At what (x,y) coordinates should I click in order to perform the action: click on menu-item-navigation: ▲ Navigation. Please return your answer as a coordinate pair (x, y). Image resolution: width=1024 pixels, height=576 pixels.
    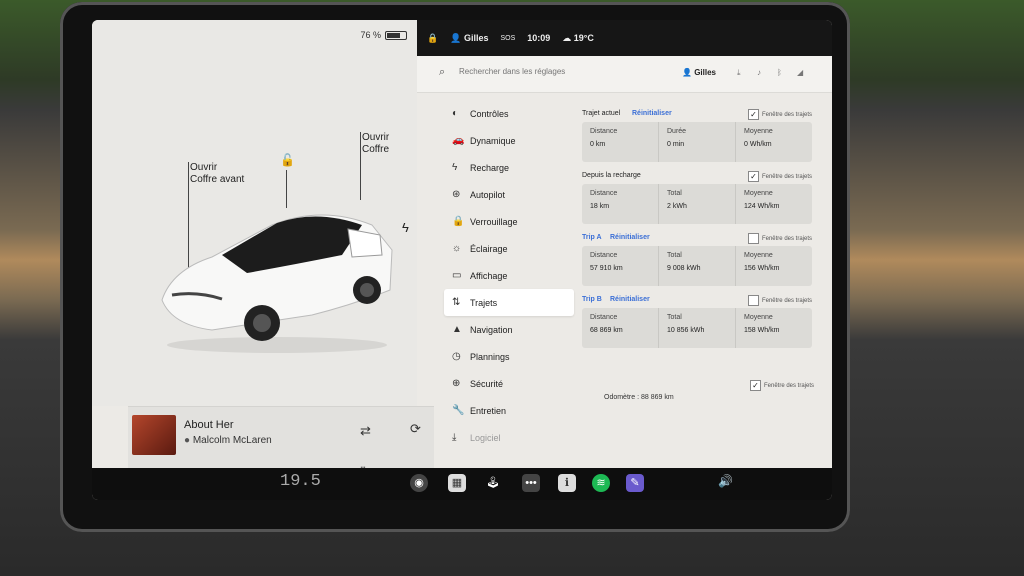
    Looking at the image, I should click on (509, 329).